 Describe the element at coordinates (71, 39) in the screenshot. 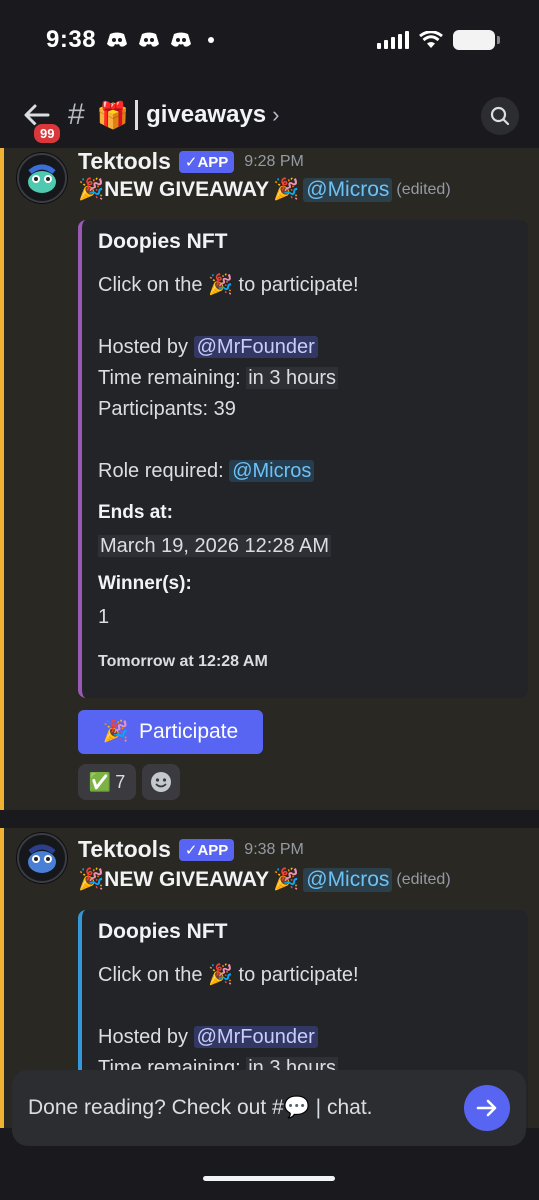

I see `status-time: 9:38` at that location.